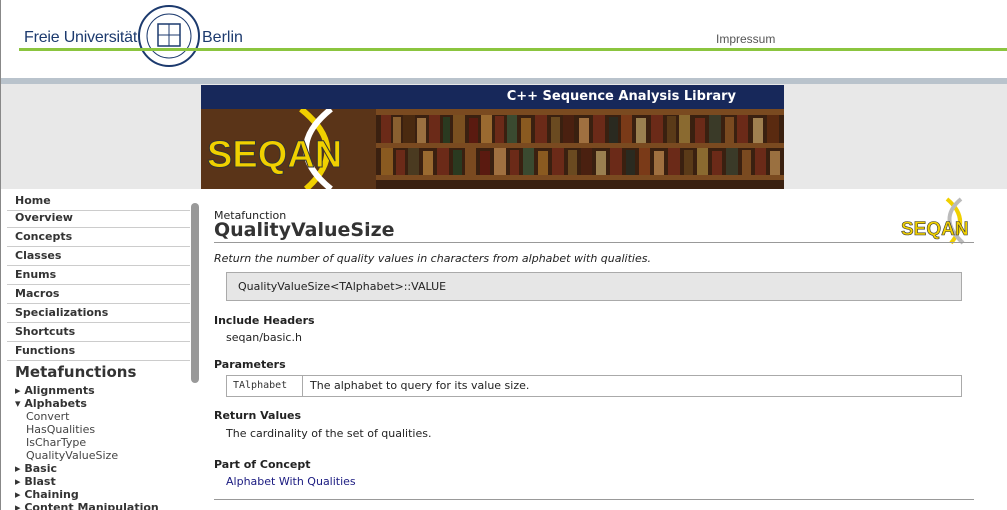  I want to click on bottom-divider, so click(594, 499).